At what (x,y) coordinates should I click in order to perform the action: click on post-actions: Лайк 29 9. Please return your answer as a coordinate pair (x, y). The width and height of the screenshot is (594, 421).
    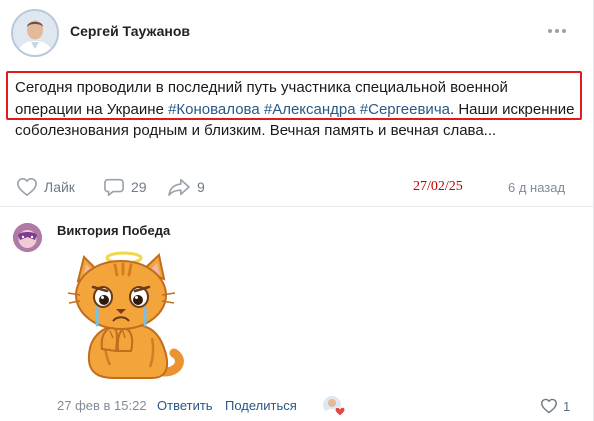
    Looking at the image, I should click on (297, 187).